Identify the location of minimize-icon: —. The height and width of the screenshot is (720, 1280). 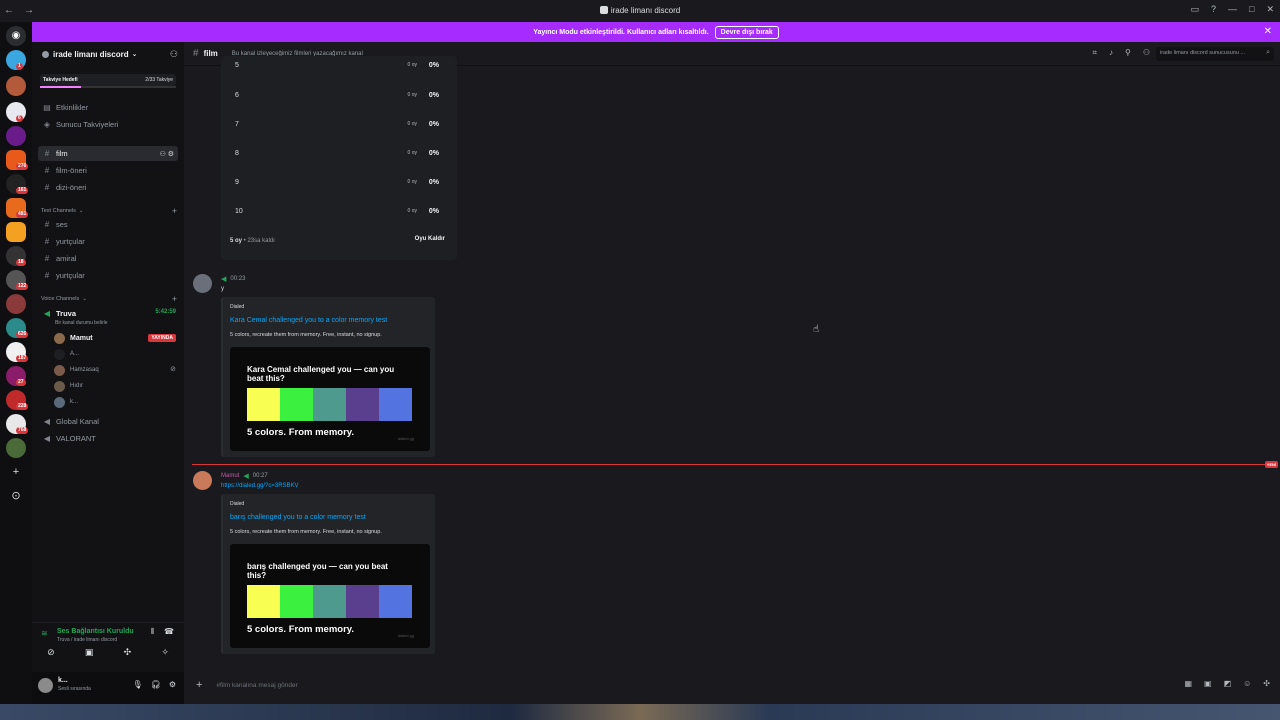
(1232, 9).